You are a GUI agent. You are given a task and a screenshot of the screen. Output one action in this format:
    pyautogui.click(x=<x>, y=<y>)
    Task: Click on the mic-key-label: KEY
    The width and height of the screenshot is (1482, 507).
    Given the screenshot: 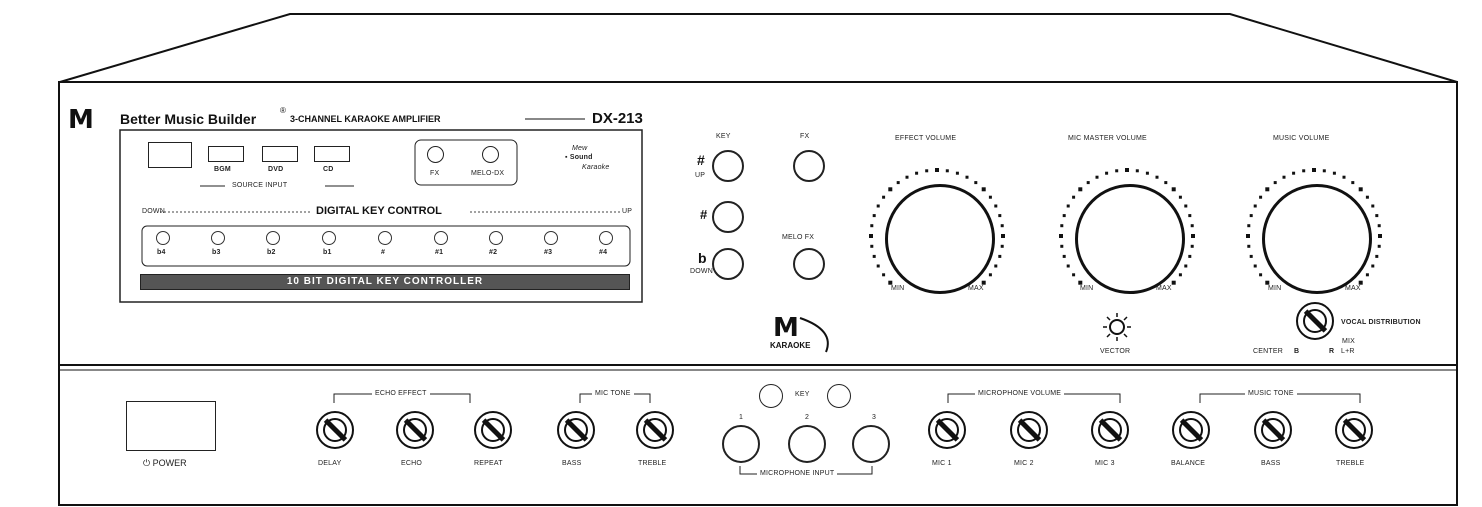 What is the action you would take?
    pyautogui.click(x=802, y=394)
    